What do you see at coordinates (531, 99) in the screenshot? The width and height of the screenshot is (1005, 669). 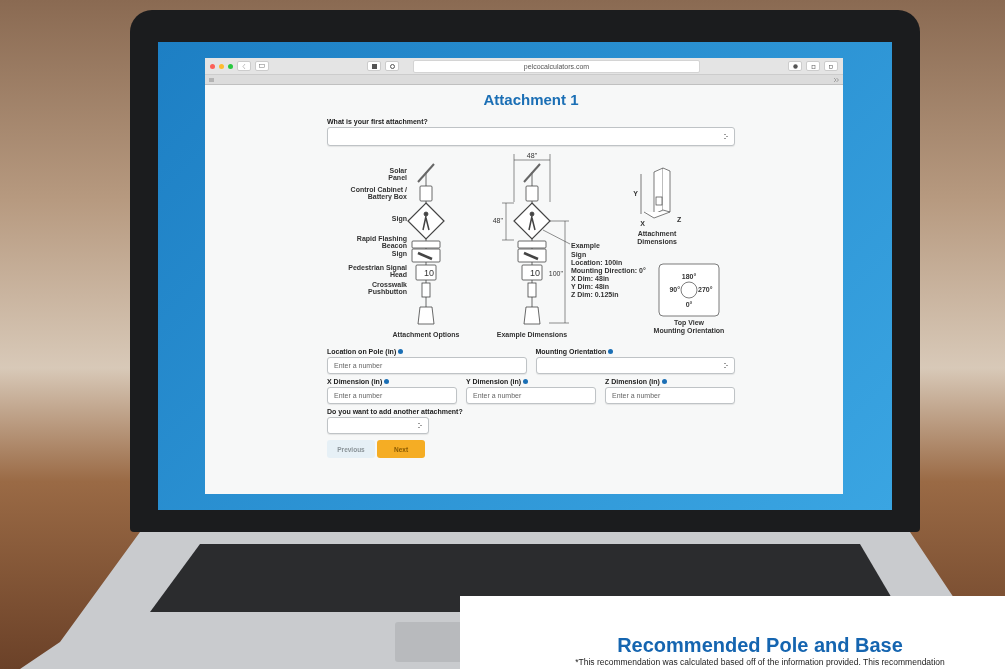 I see `page-title: Attachment 1` at bounding box center [531, 99].